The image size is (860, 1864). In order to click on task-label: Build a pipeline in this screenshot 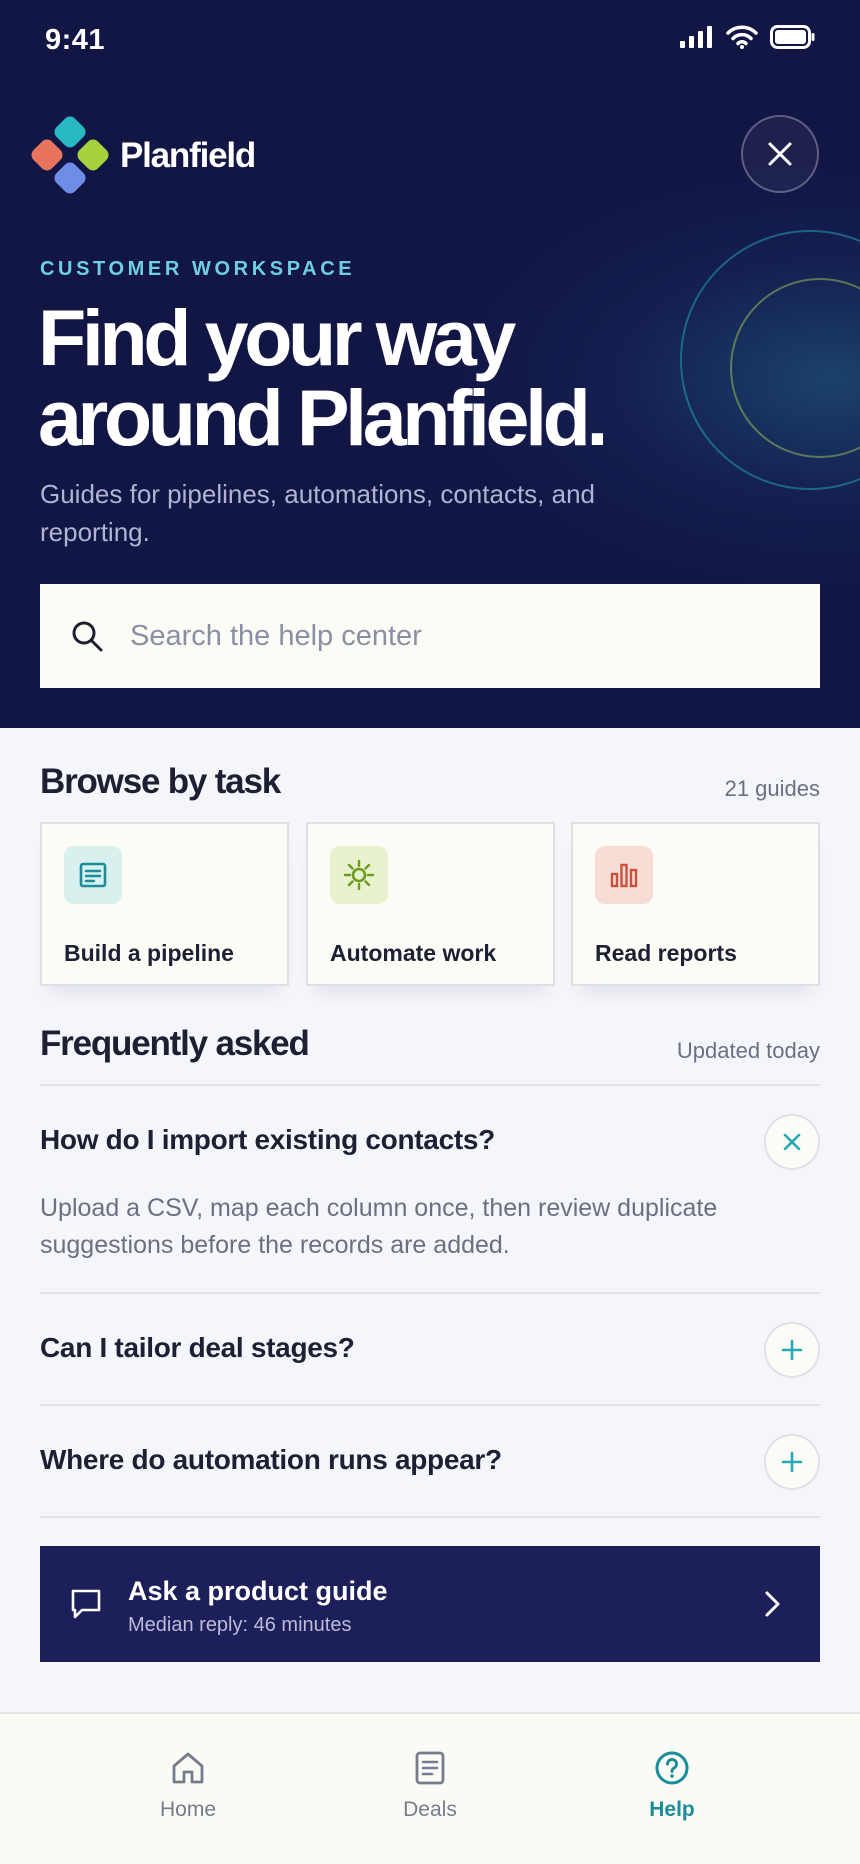, I will do `click(149, 953)`.